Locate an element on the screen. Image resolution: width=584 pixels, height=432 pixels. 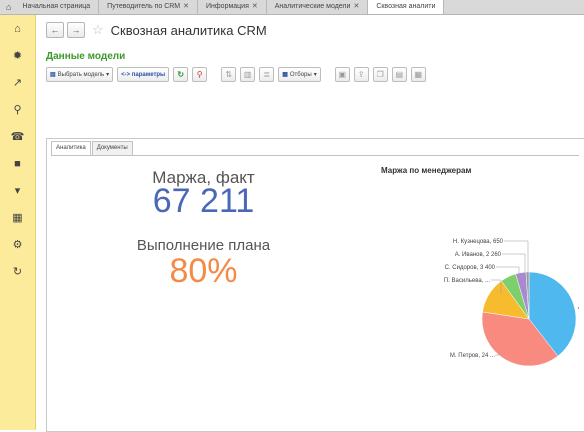
back-button: ← is located at coordinates (55, 30).